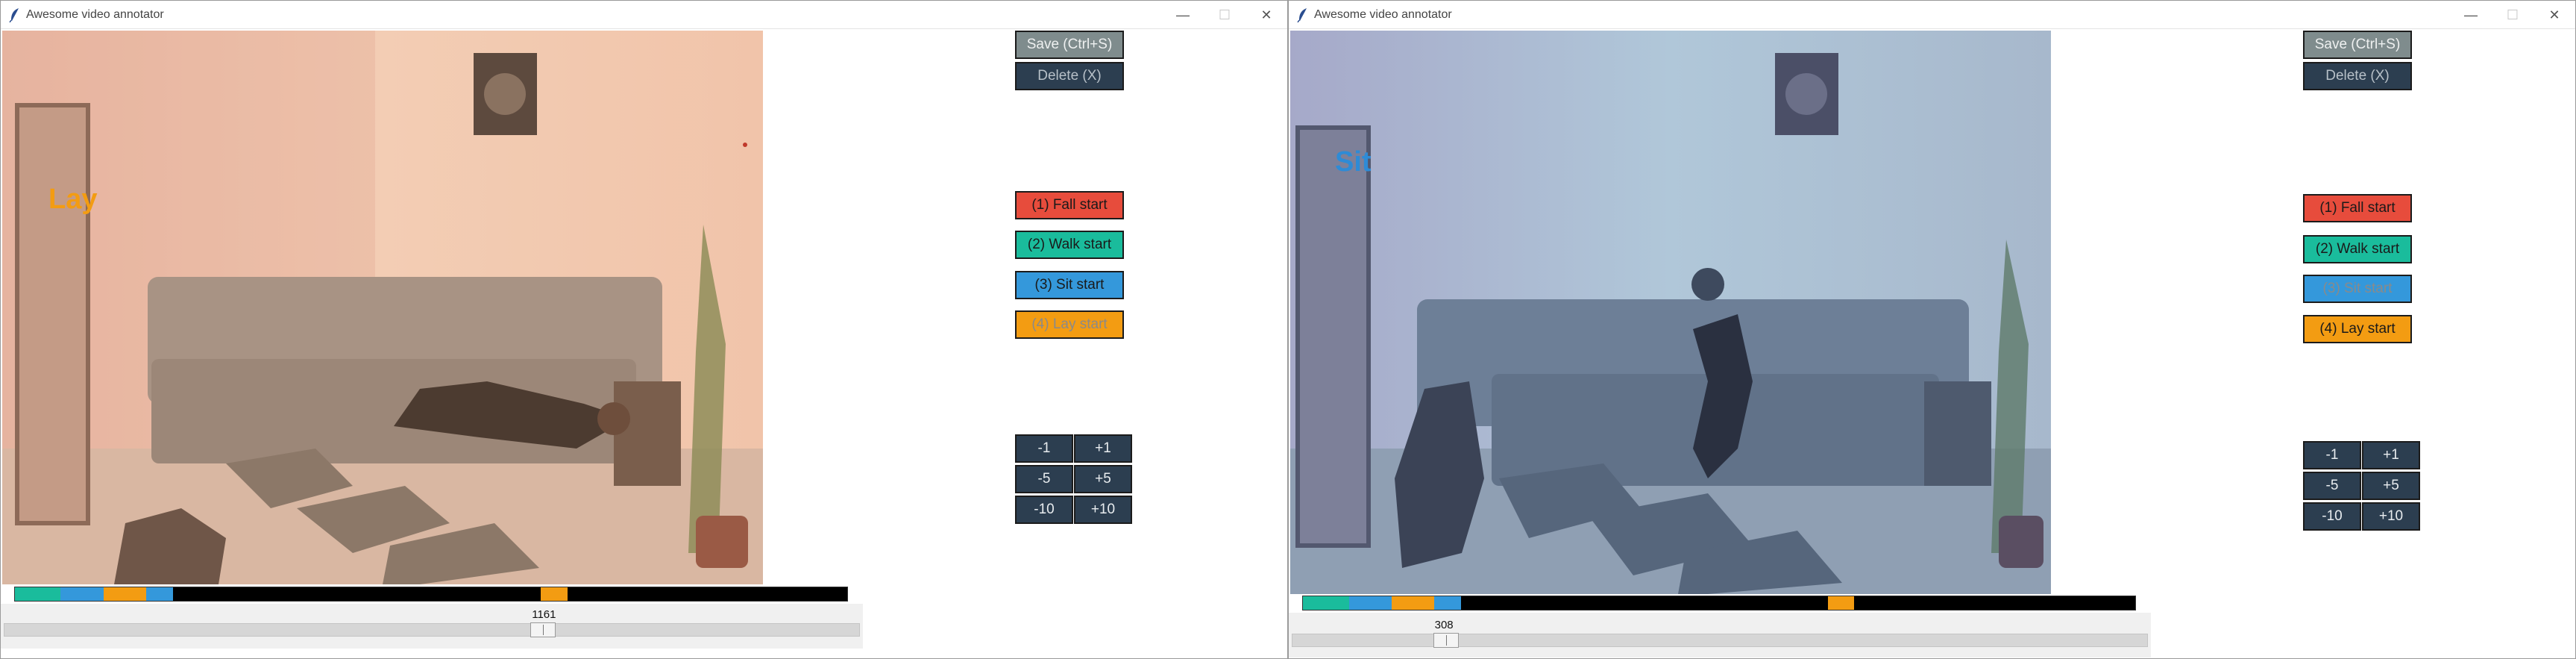  What do you see at coordinates (73, 200) in the screenshot?
I see `current-label-overlay: Lay` at bounding box center [73, 200].